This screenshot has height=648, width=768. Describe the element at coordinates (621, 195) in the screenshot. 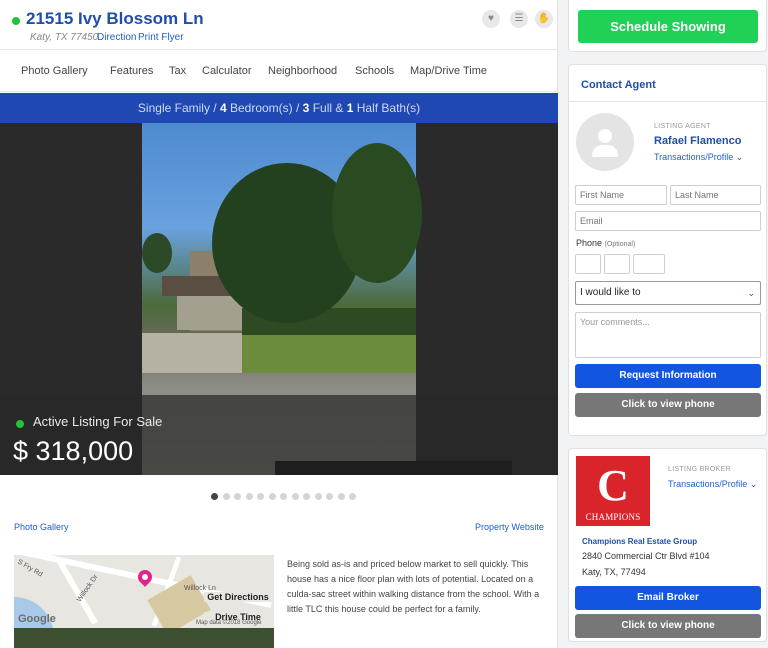

I see `first-name-field` at that location.